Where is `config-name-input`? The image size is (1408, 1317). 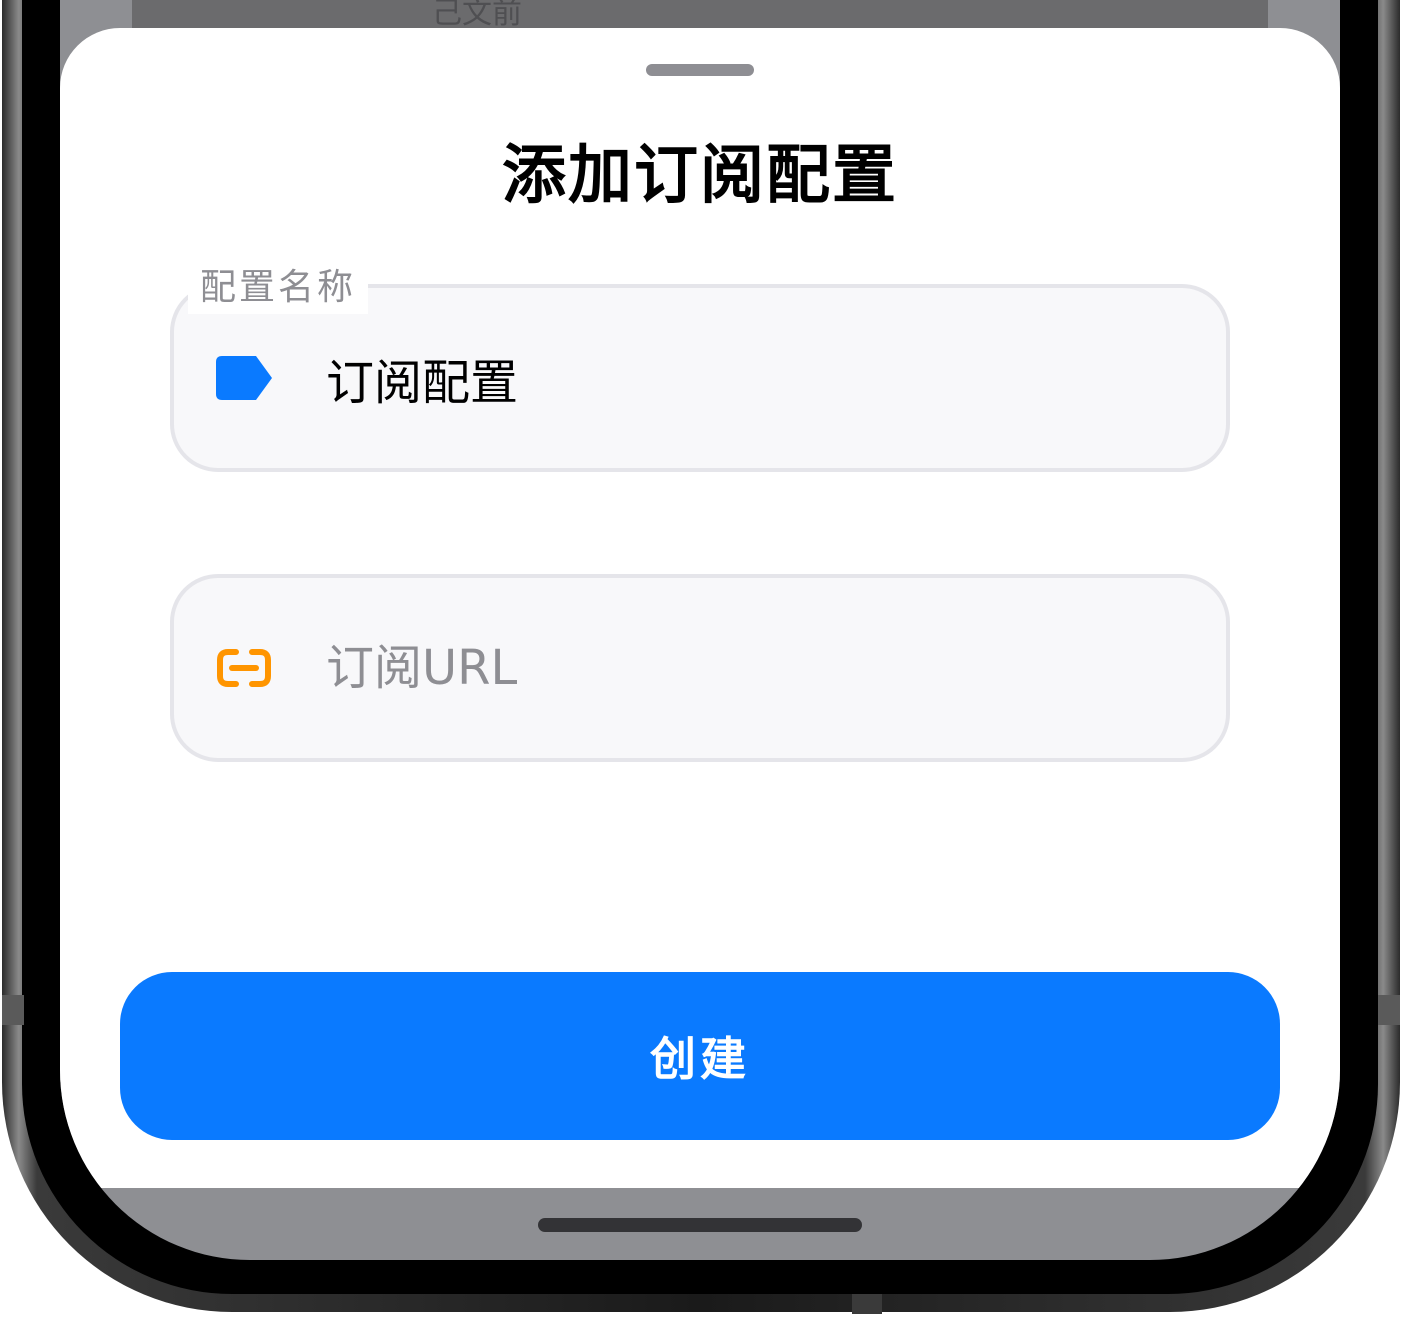 config-name-input is located at coordinates (756, 378).